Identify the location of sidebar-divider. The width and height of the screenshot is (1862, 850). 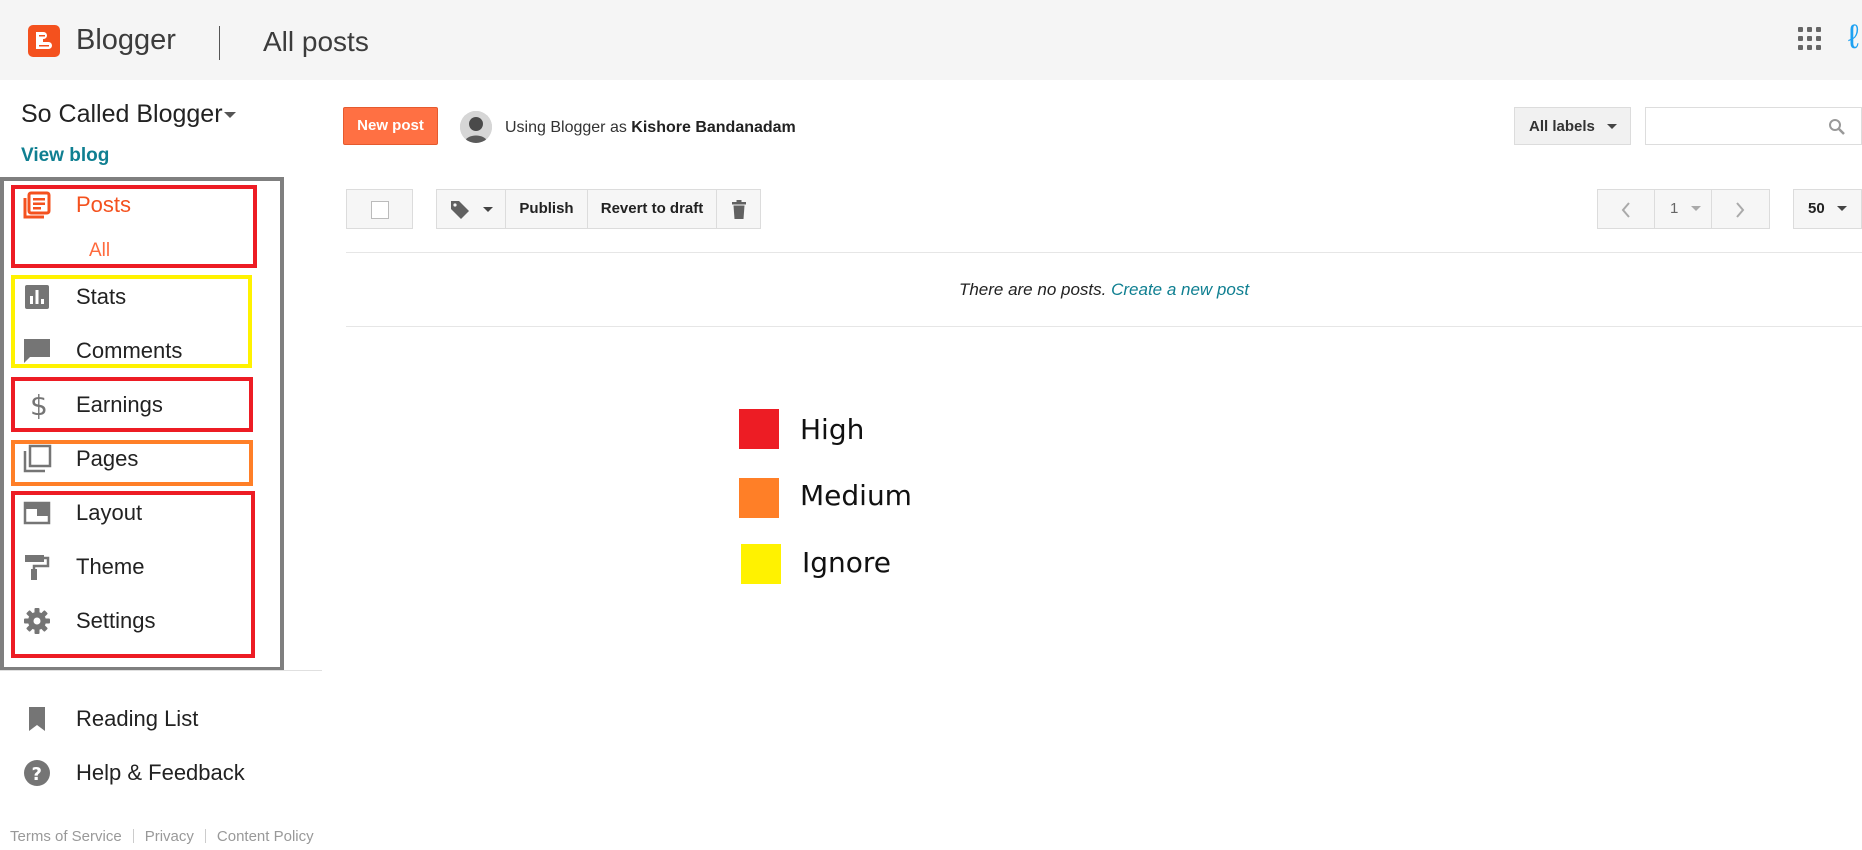
(161, 670).